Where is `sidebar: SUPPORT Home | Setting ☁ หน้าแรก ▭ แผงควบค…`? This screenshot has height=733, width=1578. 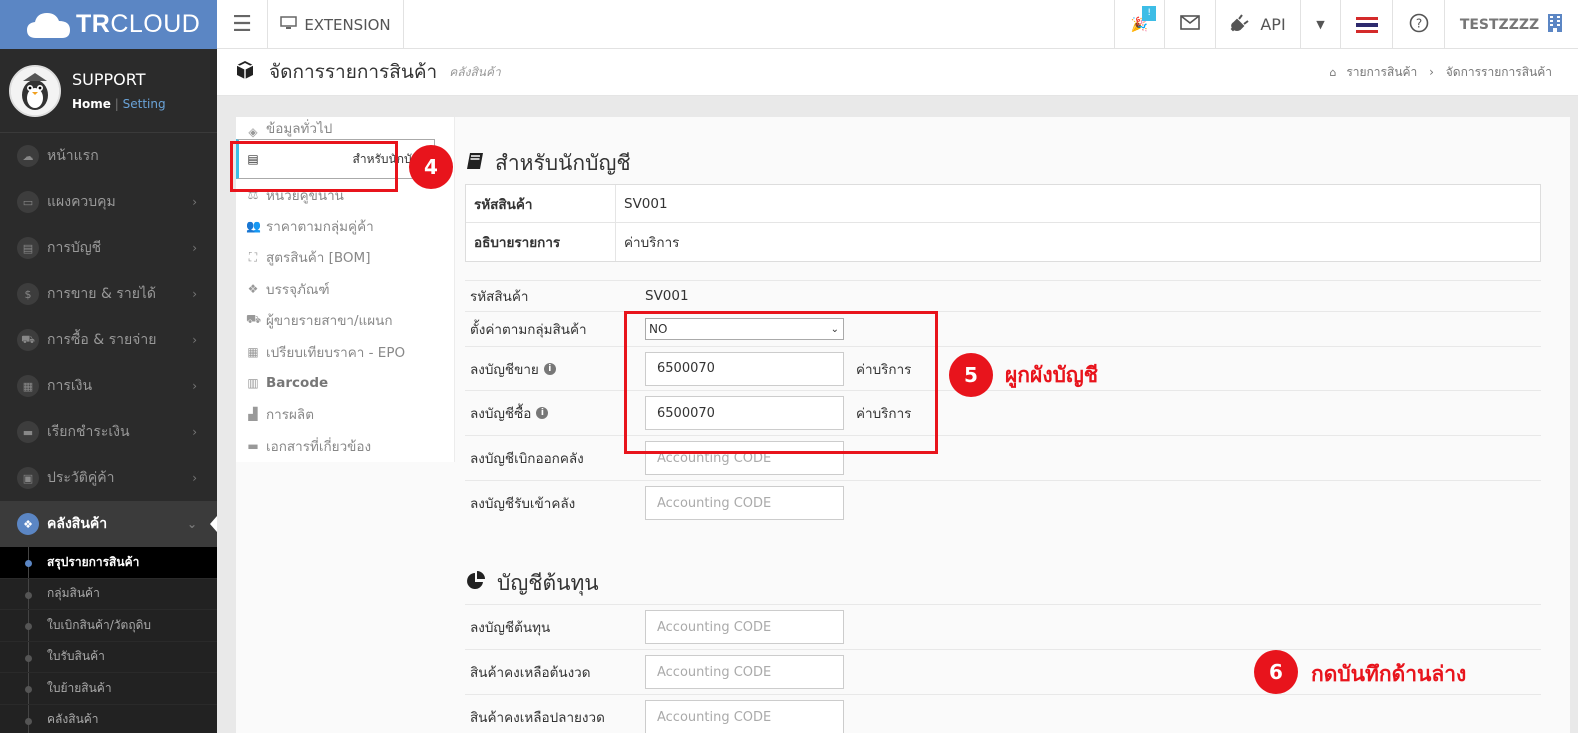
sidebar: SUPPORT Home | Setting ☁ หน้าแรก ▭ แผงควบค… is located at coordinates (108, 391).